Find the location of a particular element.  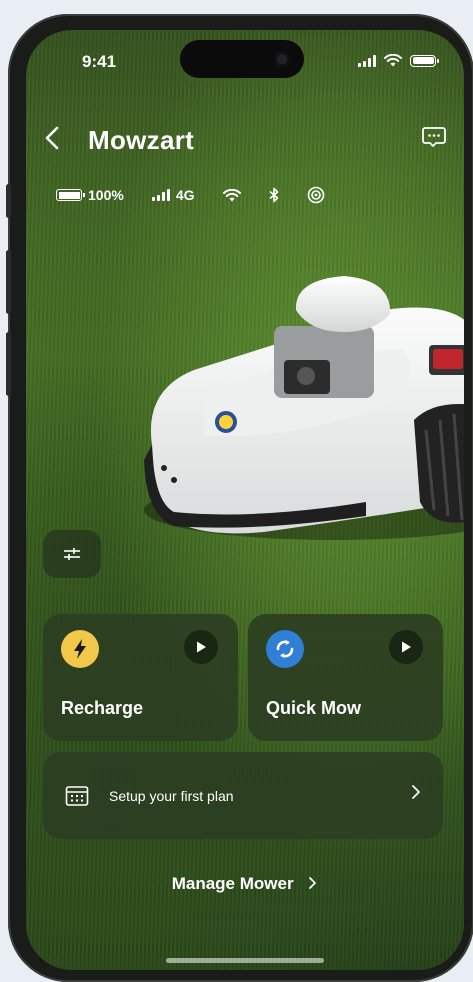

calendar-icon is located at coordinates (77, 796).